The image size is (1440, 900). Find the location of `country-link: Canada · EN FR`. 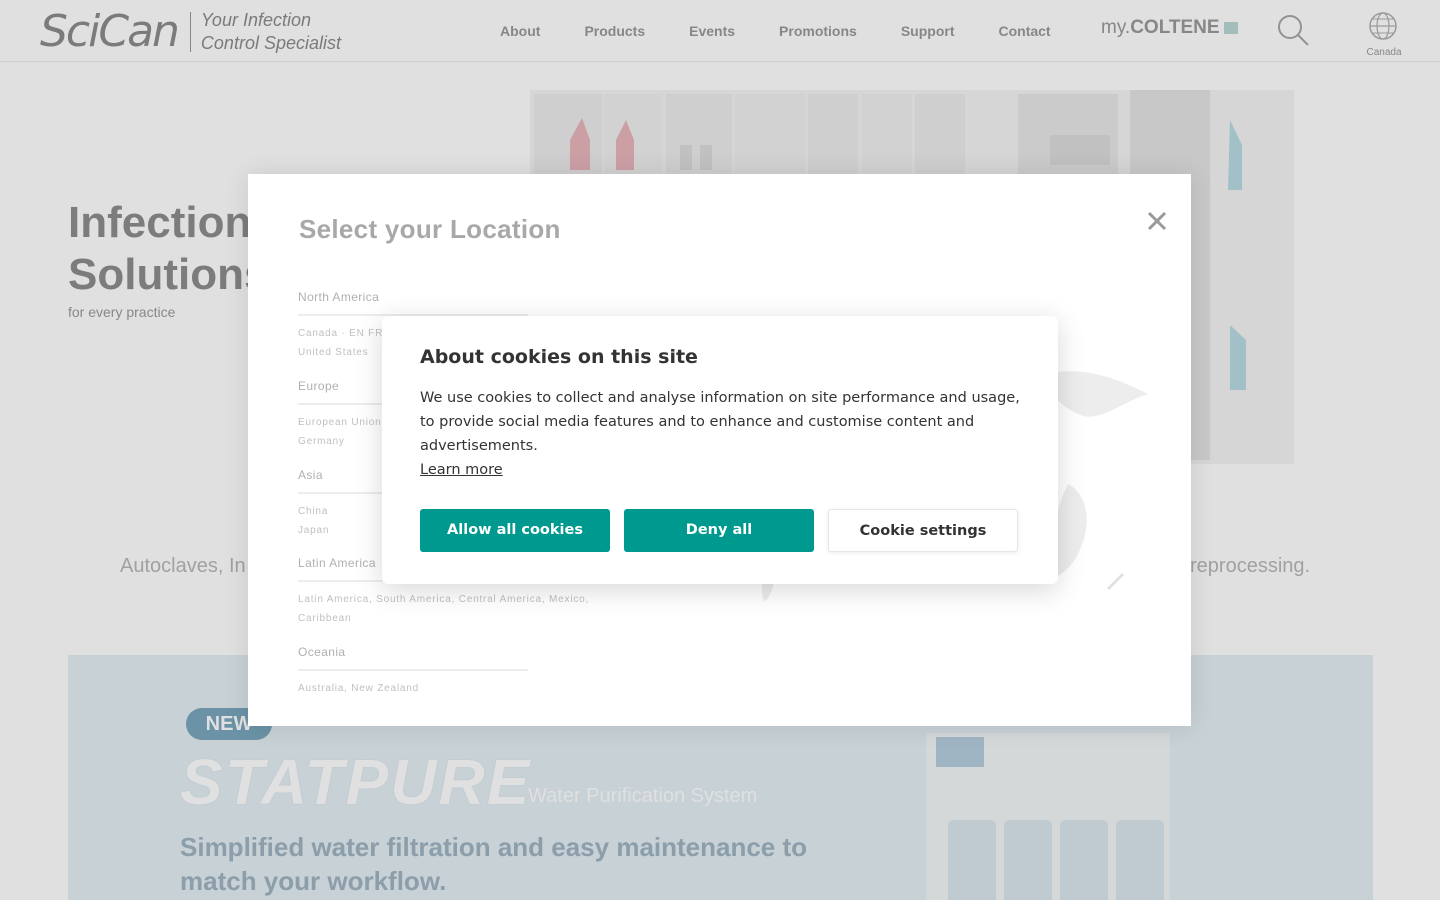

country-link: Canada · EN FR is located at coordinates (340, 333).